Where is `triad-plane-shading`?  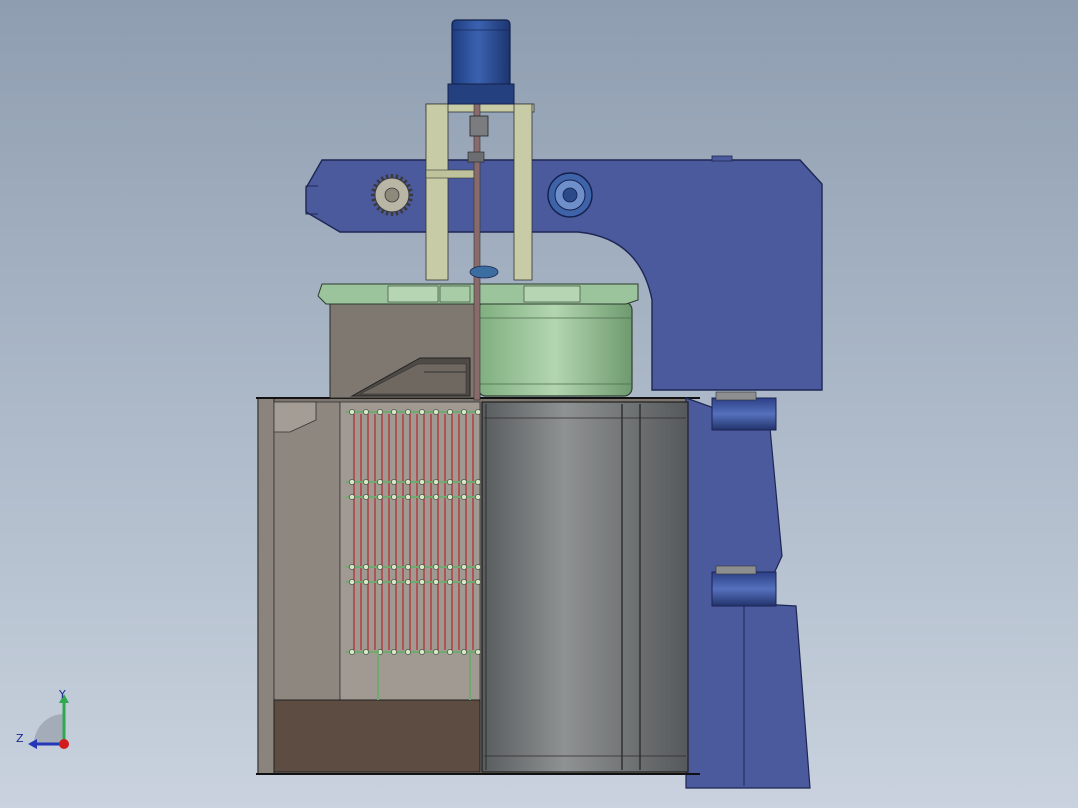
triad-plane-shading is located at coordinates (49, 729).